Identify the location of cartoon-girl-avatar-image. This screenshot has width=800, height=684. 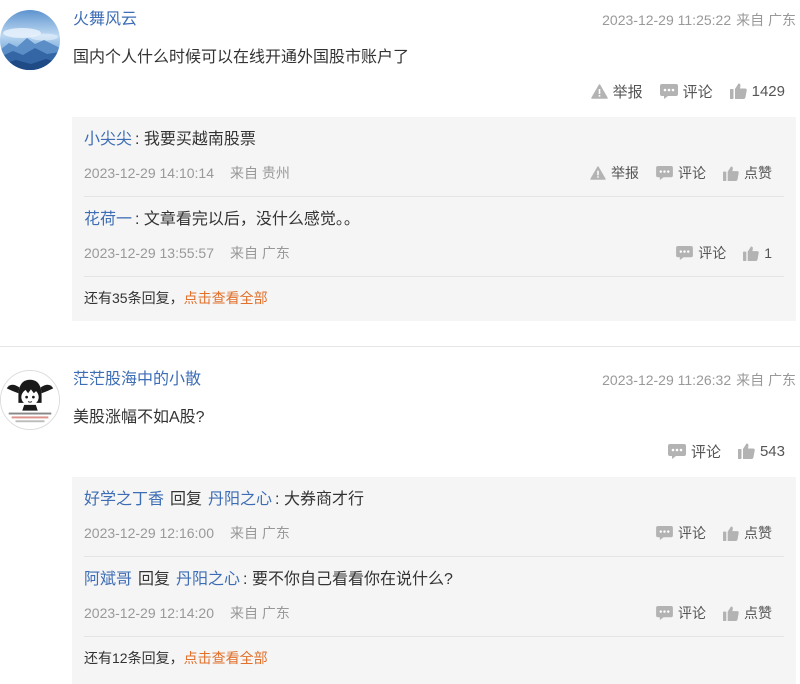
(30, 400).